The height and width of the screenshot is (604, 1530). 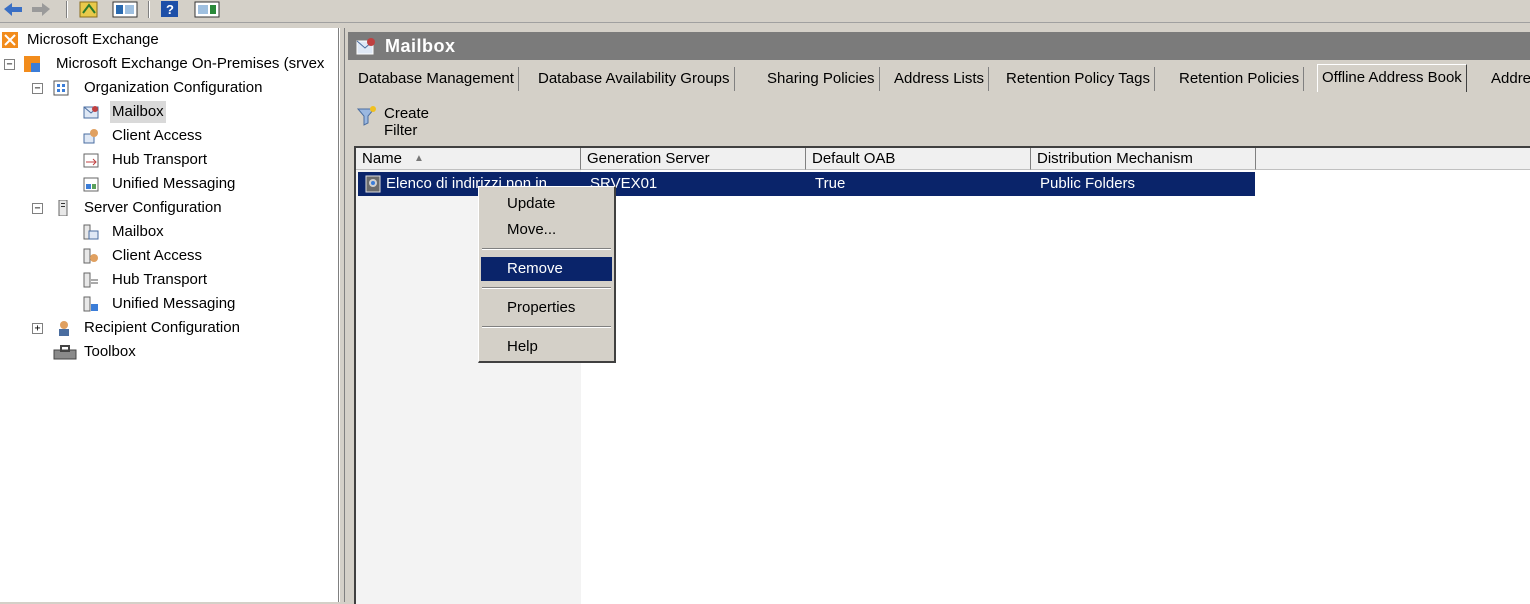 I want to click on expand-icon: +, so click(x=37, y=328).